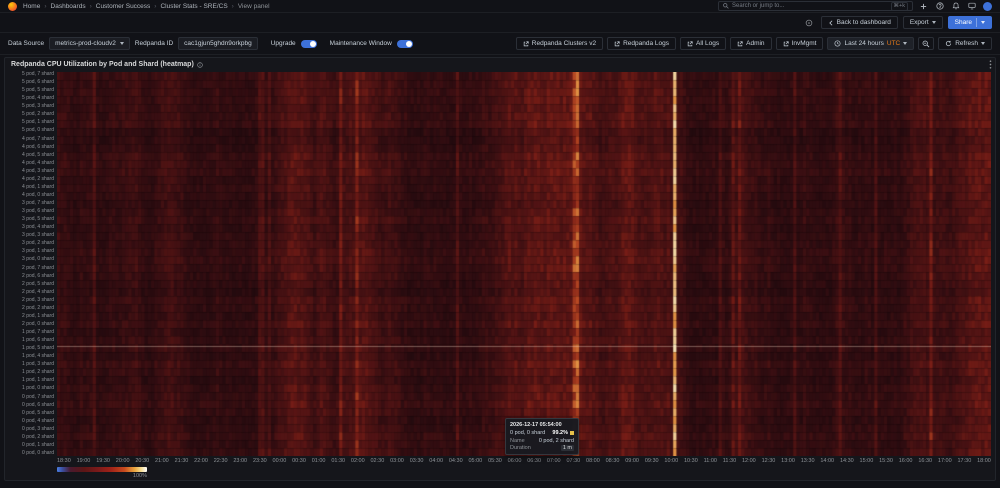 Image resolution: width=1000 pixels, height=488 pixels. What do you see at coordinates (517, 440) in the screenshot?
I see `tooltip-name-label: Name` at bounding box center [517, 440].